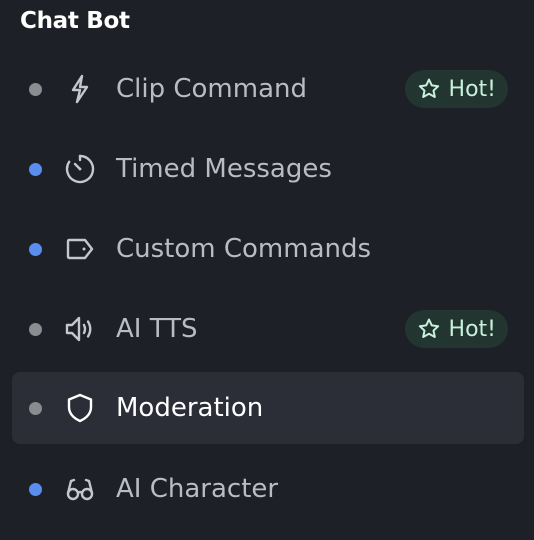 This screenshot has height=540, width=534. I want to click on menu-item-label: Moderation, so click(190, 408).